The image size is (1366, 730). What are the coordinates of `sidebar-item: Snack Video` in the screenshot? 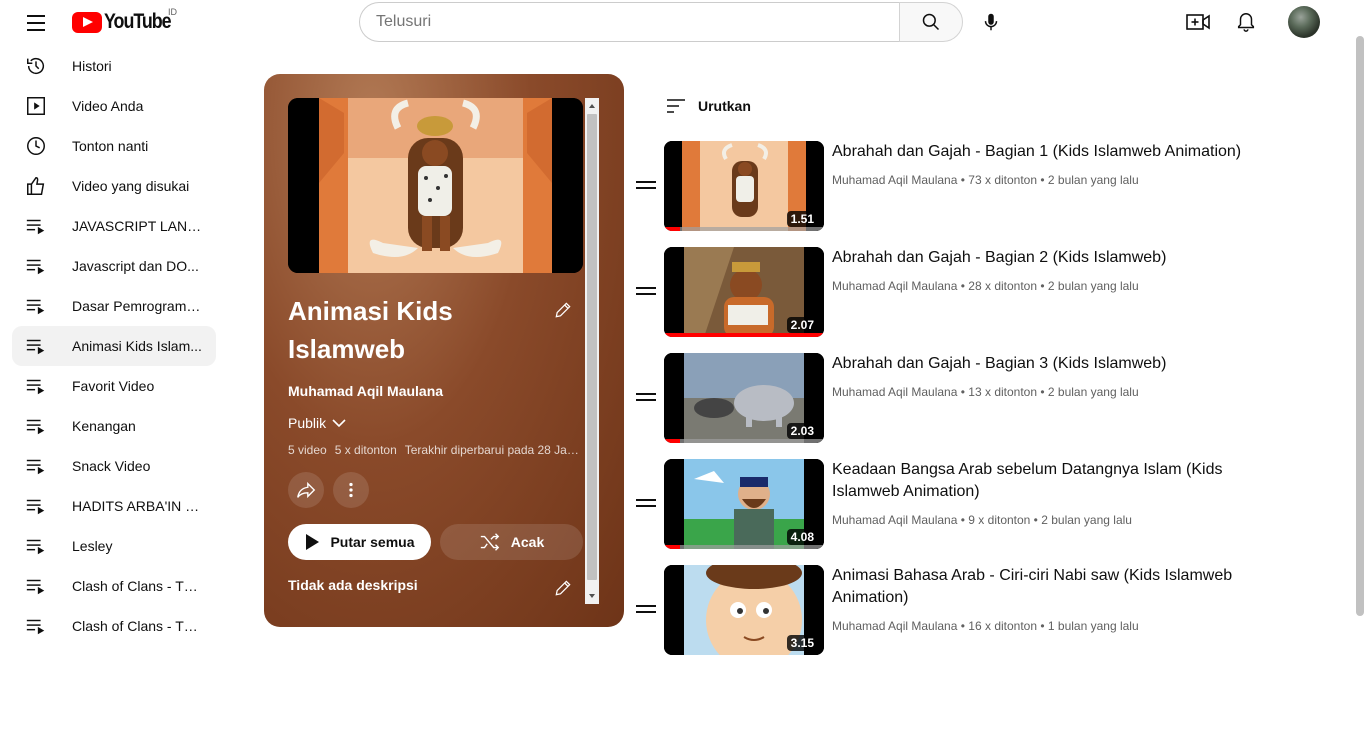 It's located at (114, 466).